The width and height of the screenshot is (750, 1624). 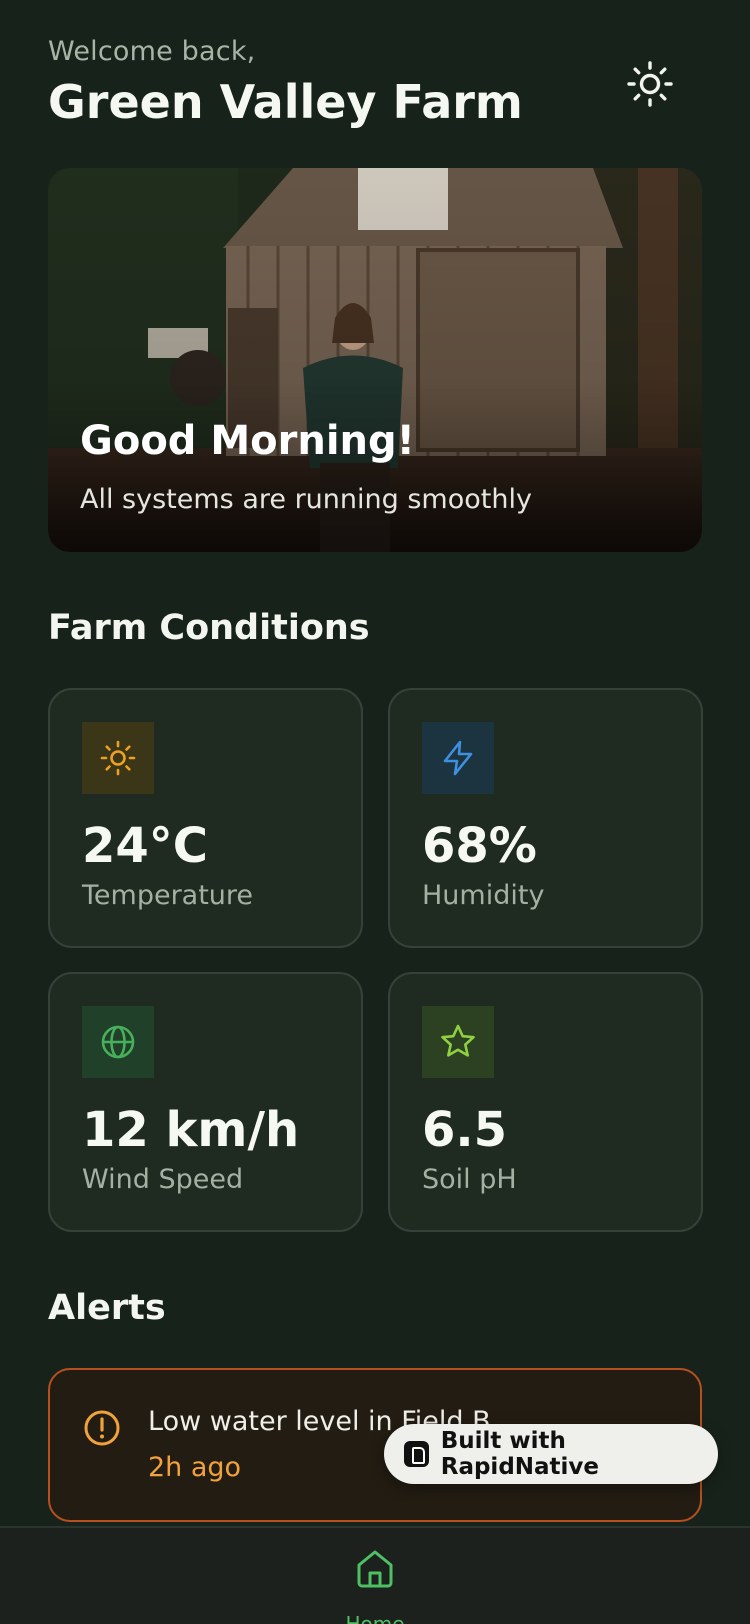 I want to click on temperature-icon-box, so click(x=118, y=758).